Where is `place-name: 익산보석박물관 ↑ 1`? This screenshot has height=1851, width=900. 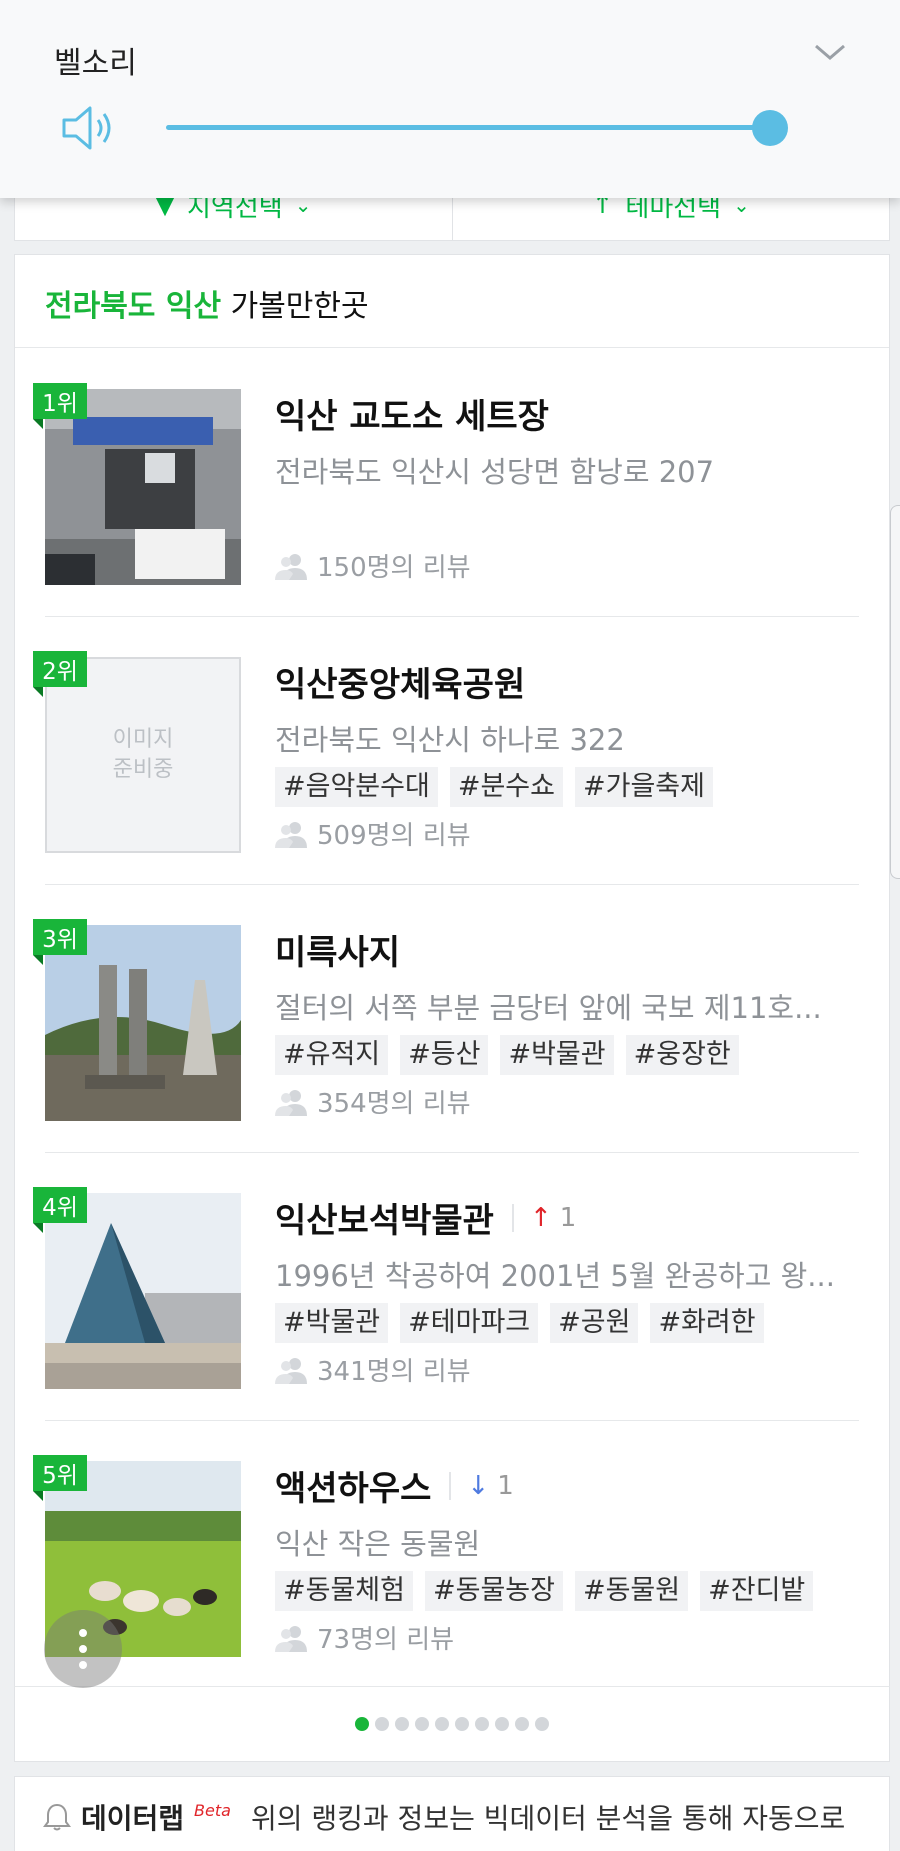
place-name: 익산보석박물관 ↑ 1 is located at coordinates (425, 1217).